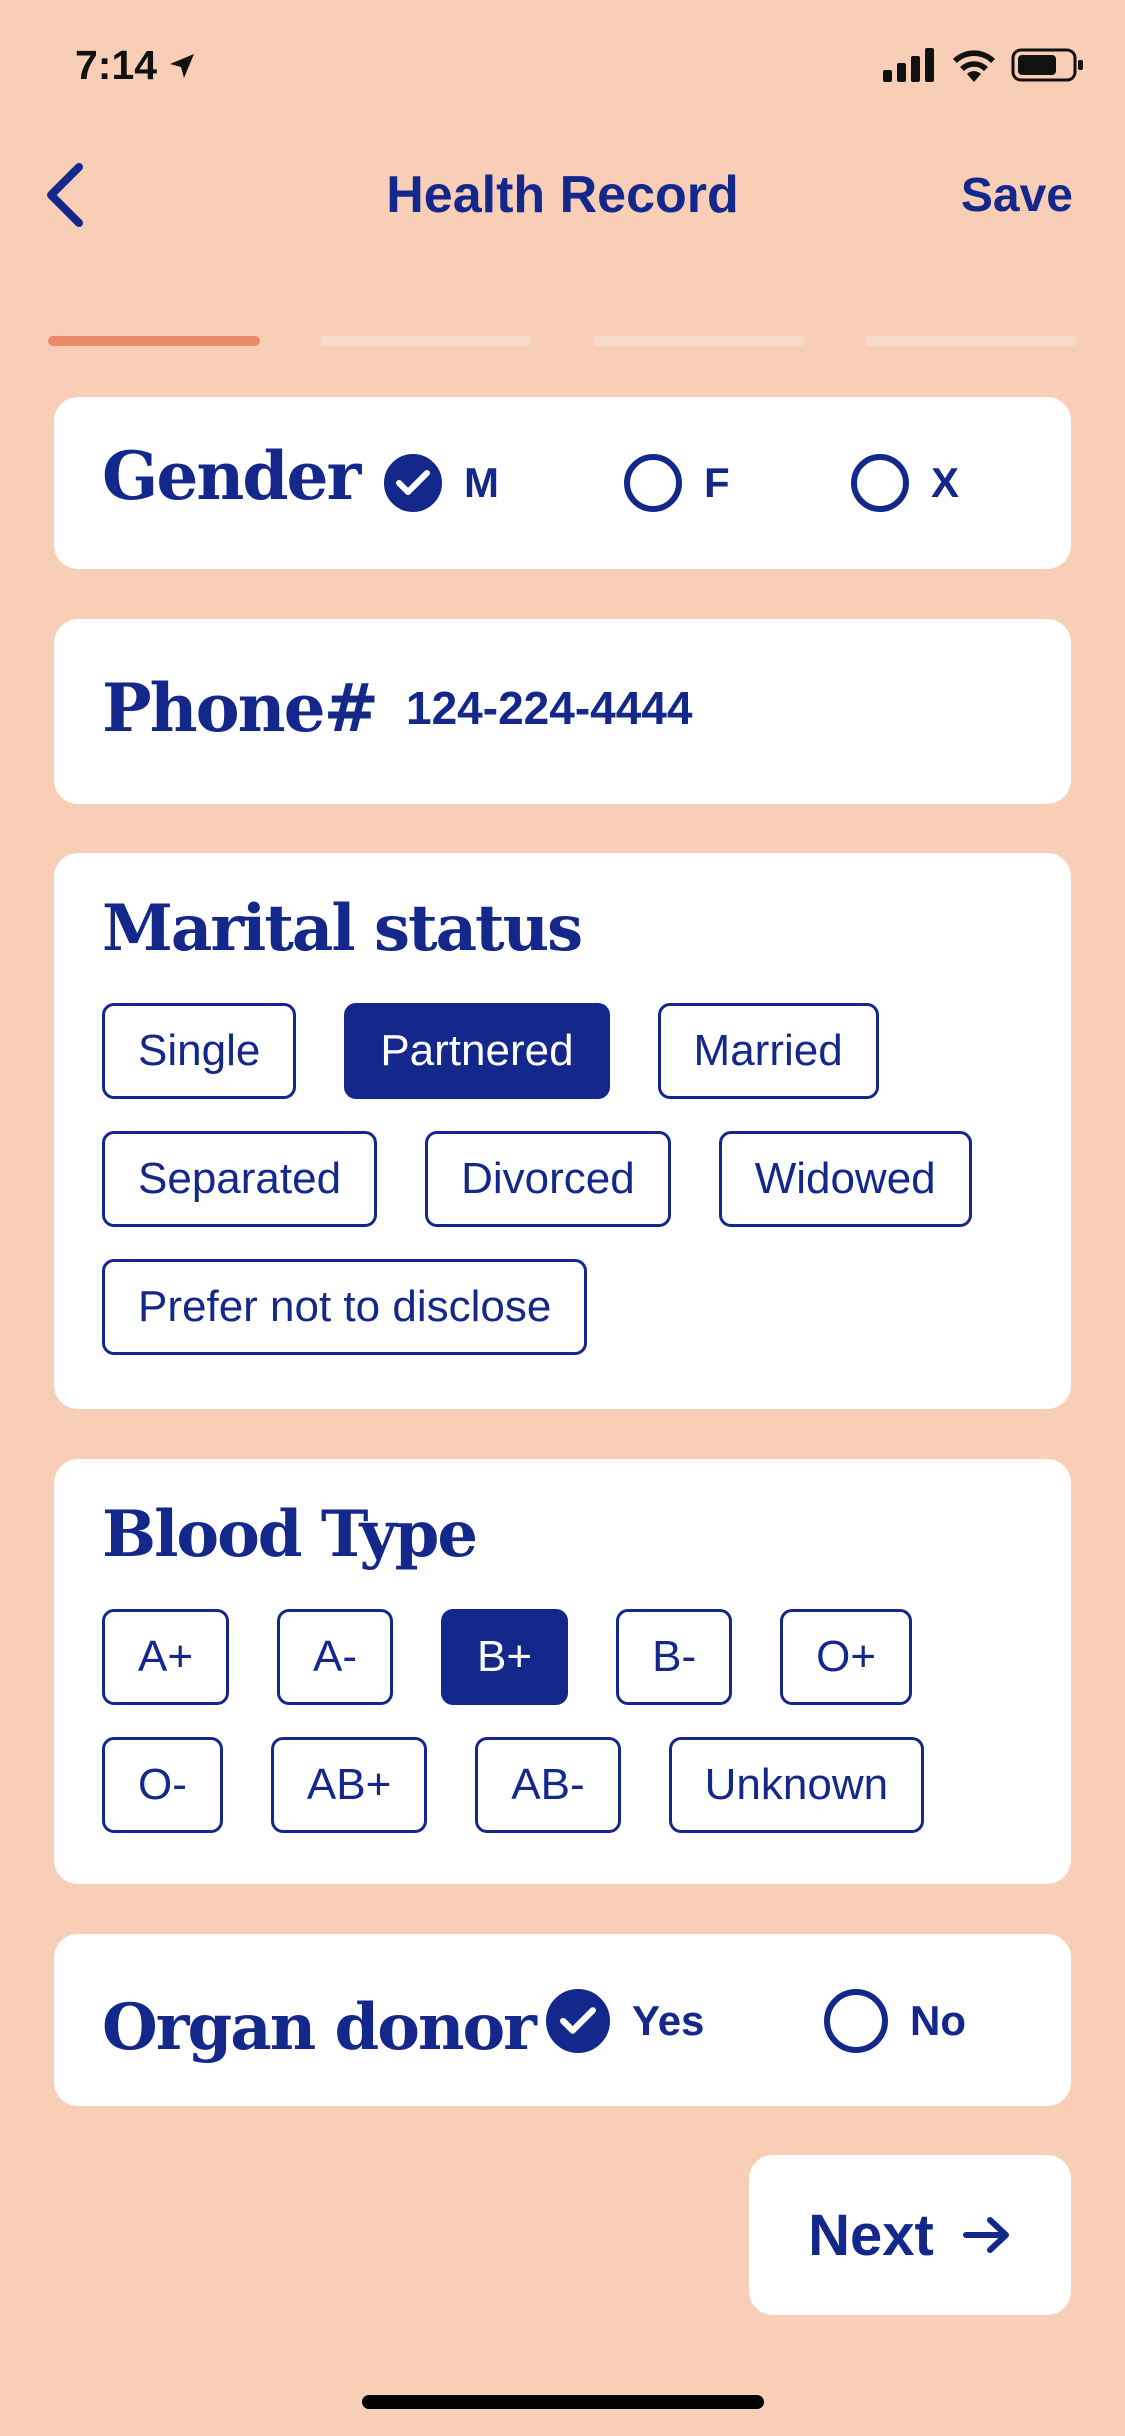  I want to click on blood-type-title: Blood Type, so click(290, 1534).